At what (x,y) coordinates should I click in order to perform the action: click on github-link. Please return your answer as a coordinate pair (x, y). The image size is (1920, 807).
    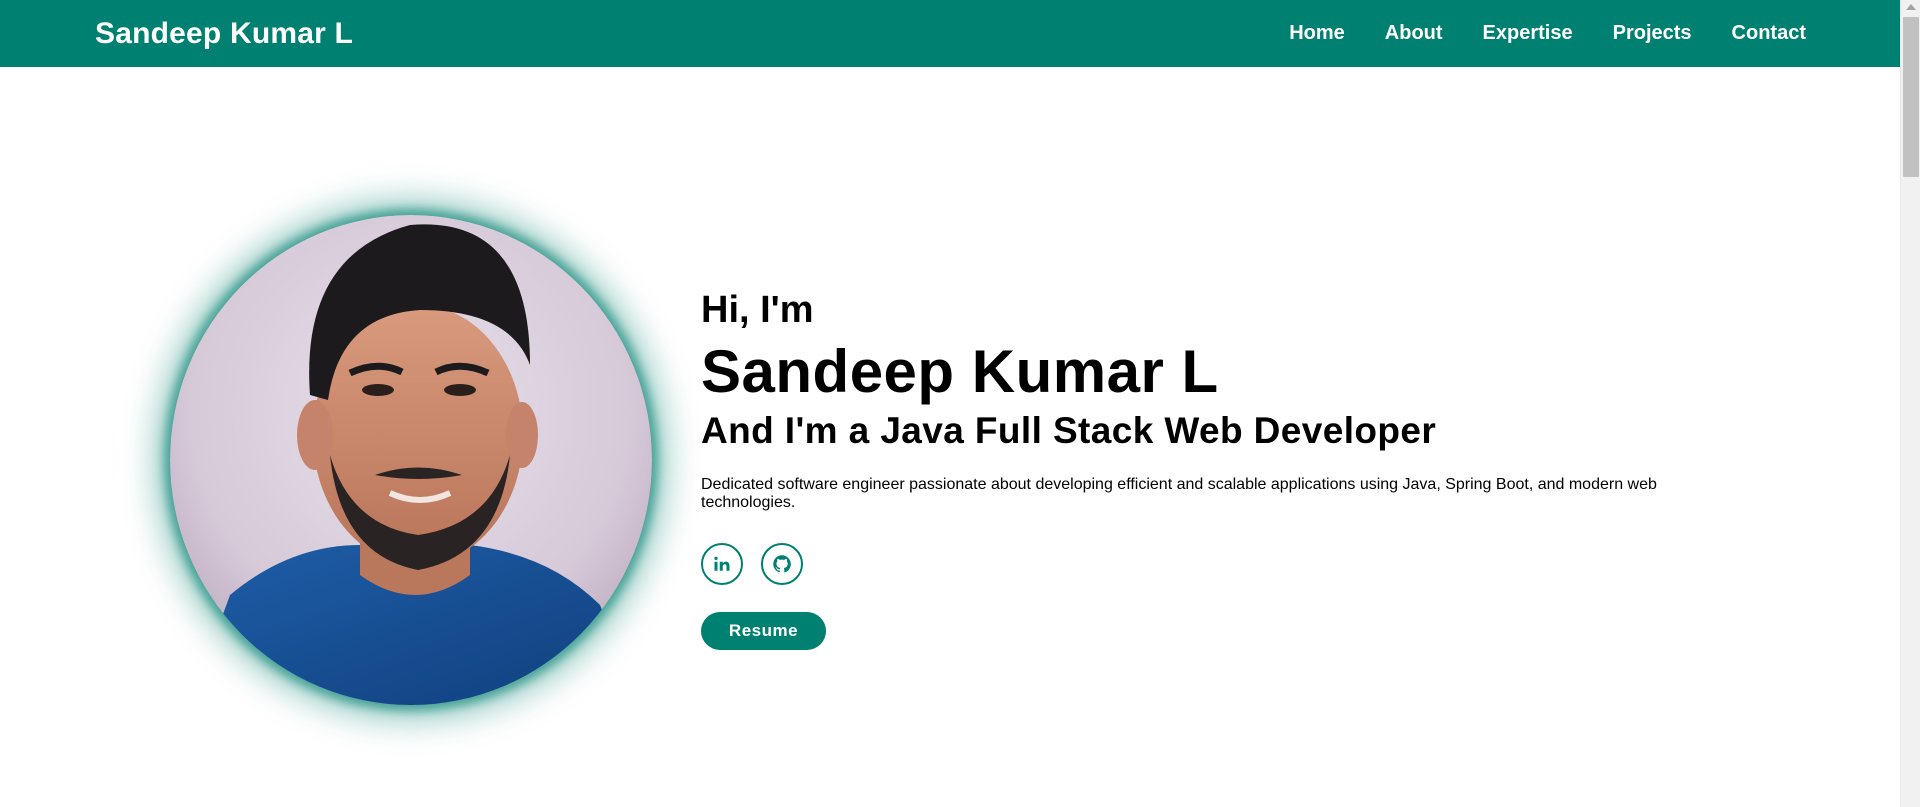
    Looking at the image, I should click on (782, 564).